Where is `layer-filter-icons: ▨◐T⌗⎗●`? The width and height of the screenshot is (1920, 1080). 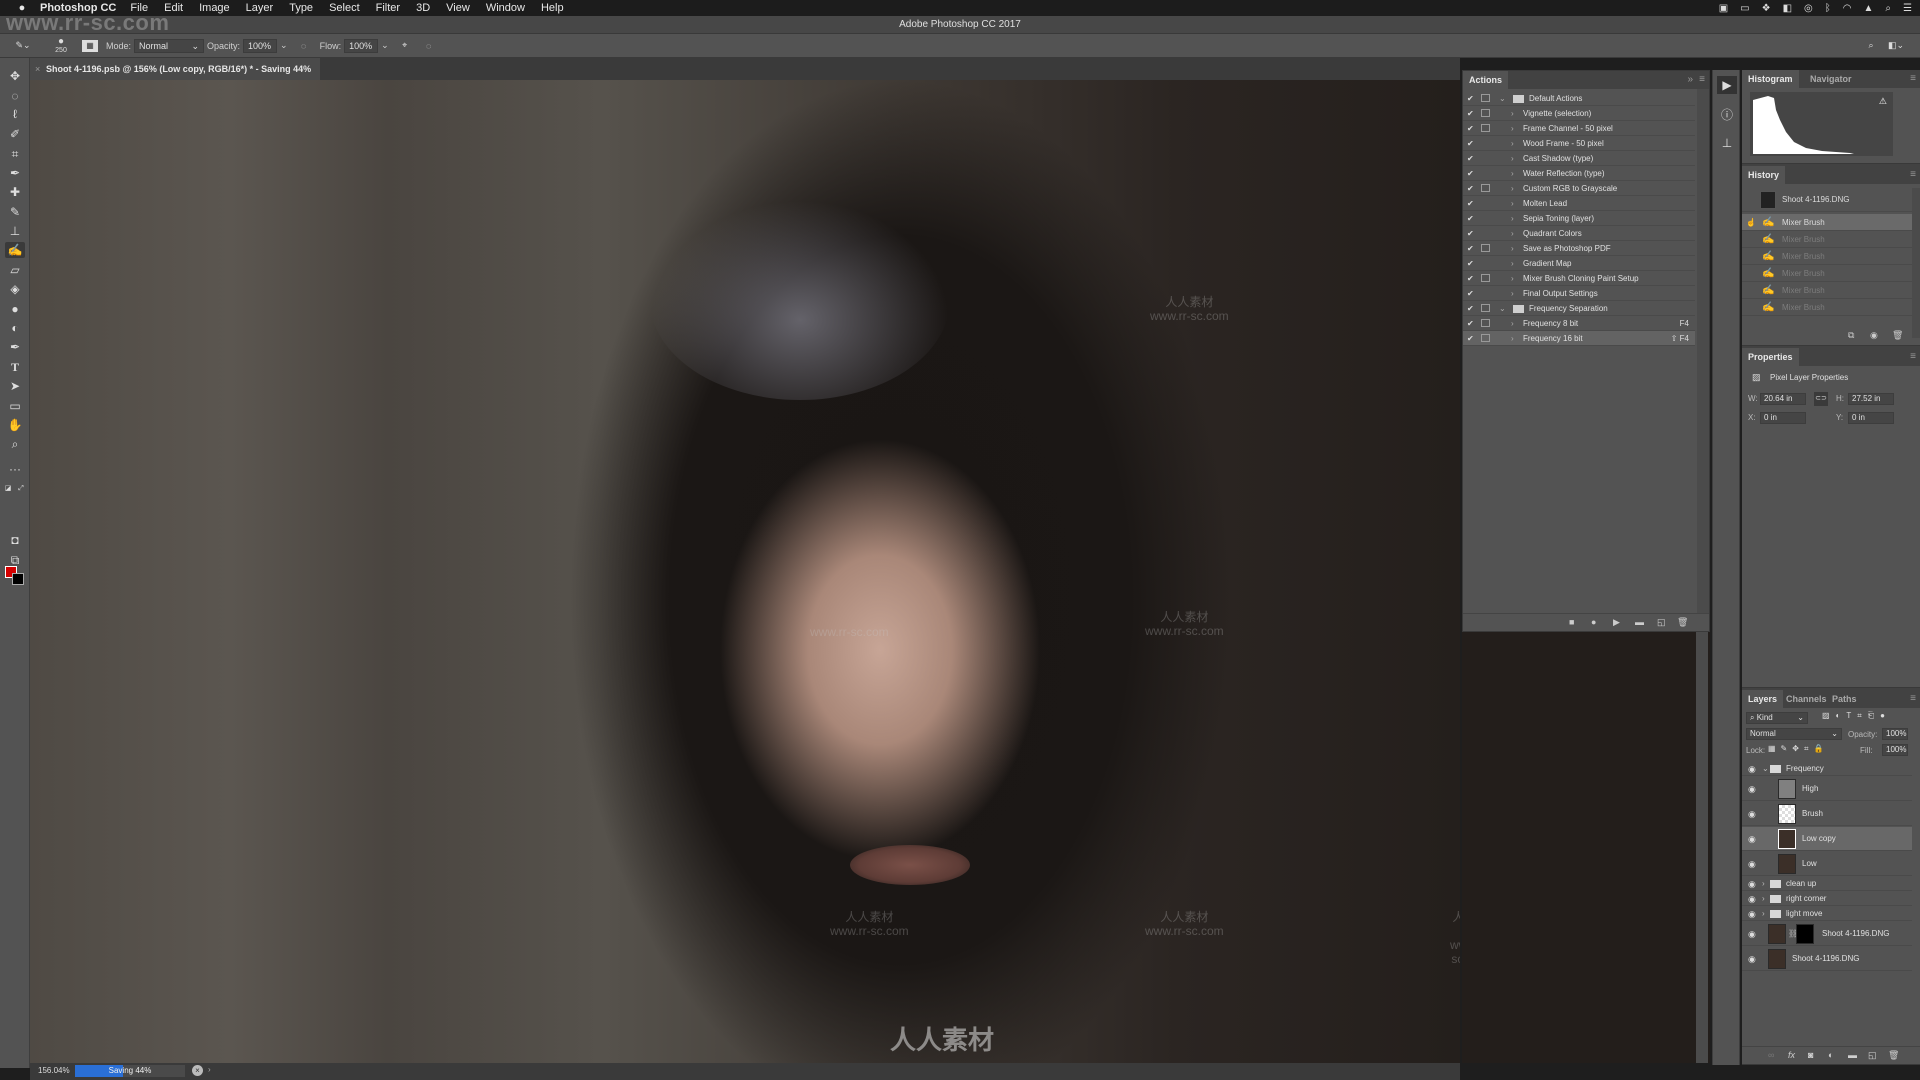
layer-filter-icons: ▨◐T⌗⎗● is located at coordinates (1856, 716).